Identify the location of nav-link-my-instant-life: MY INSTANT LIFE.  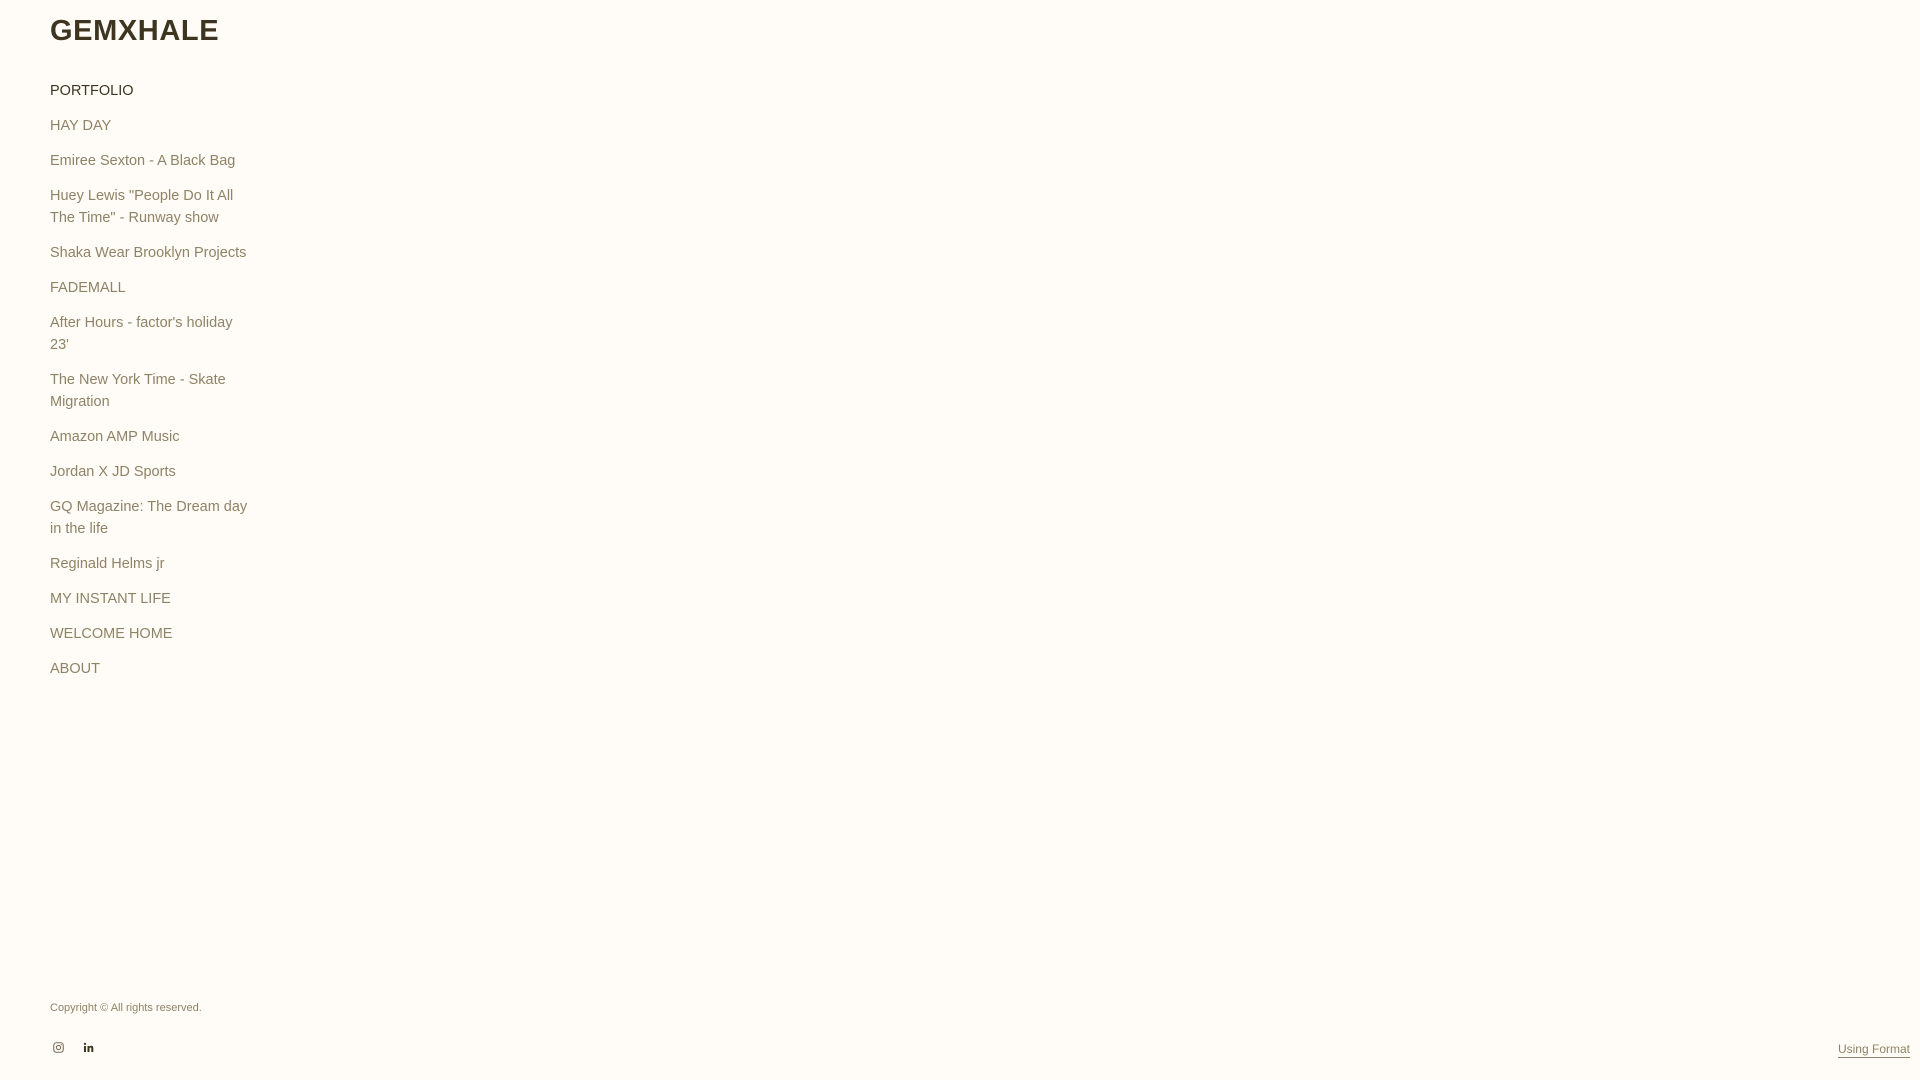
(150, 599).